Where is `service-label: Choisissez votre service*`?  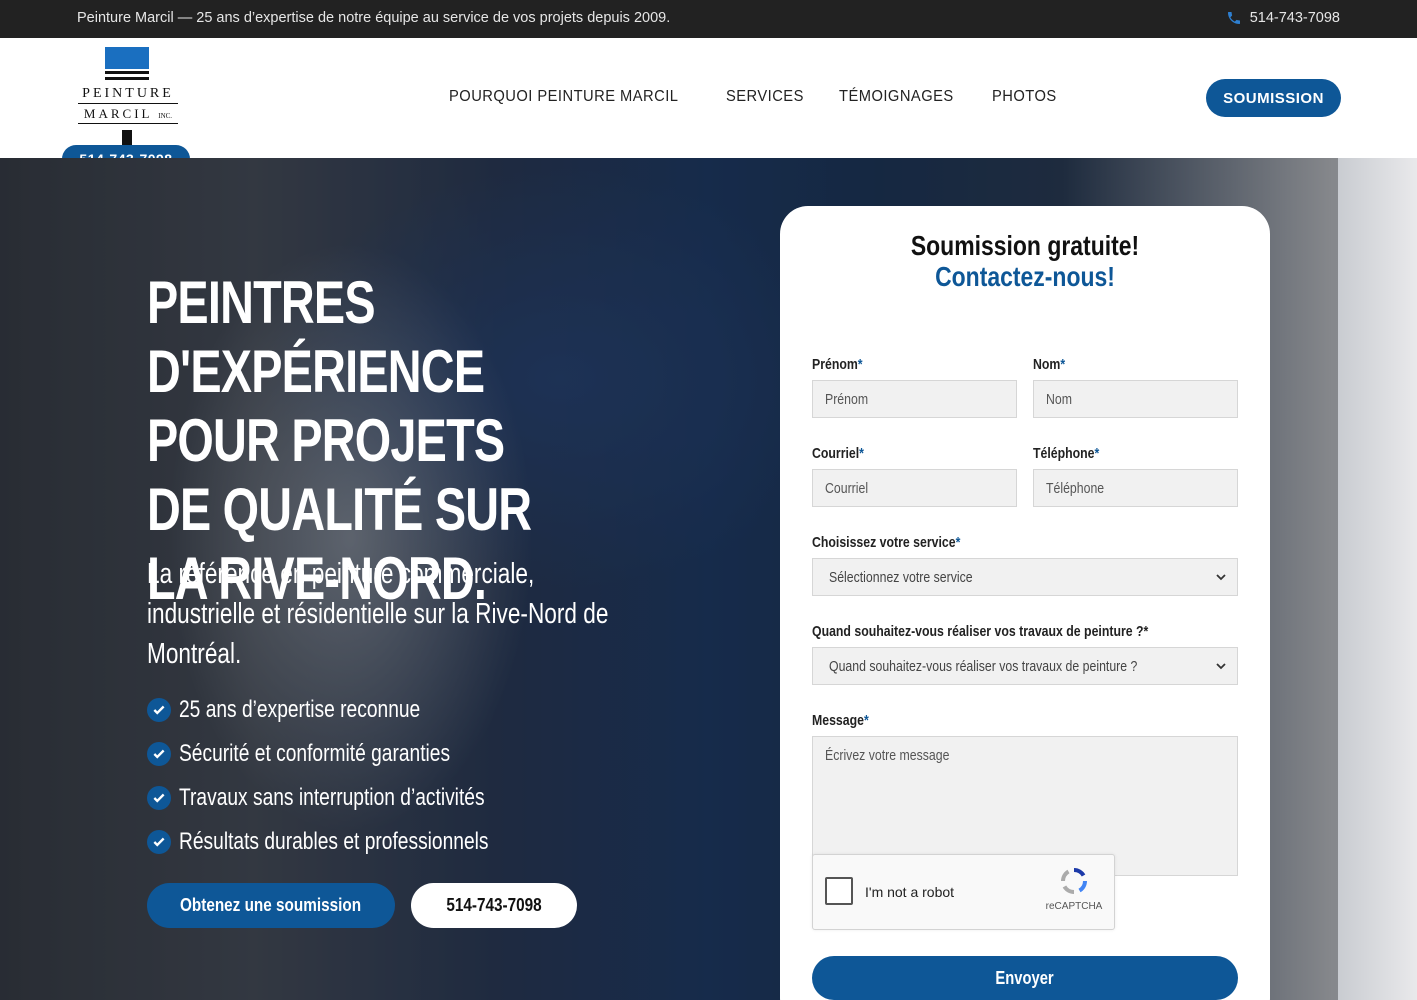 service-label: Choisissez votre service* is located at coordinates (886, 542).